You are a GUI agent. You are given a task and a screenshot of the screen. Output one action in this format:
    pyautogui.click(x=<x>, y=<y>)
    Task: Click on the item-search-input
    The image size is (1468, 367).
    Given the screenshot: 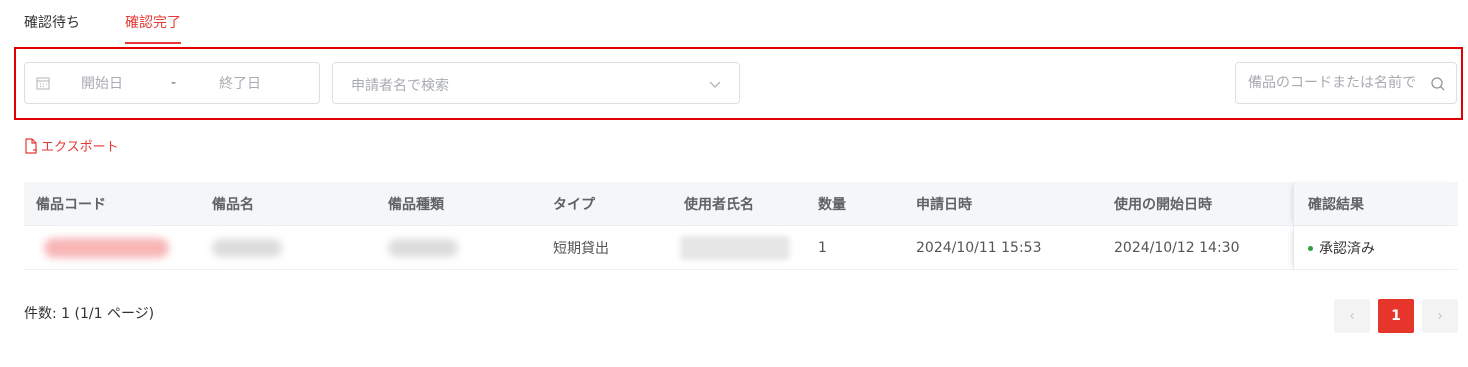 What is the action you would take?
    pyautogui.click(x=1330, y=83)
    